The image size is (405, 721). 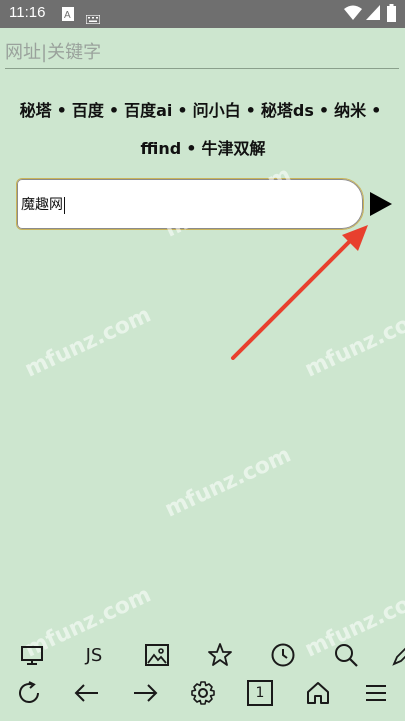 I want to click on text-caret, so click(x=64, y=205).